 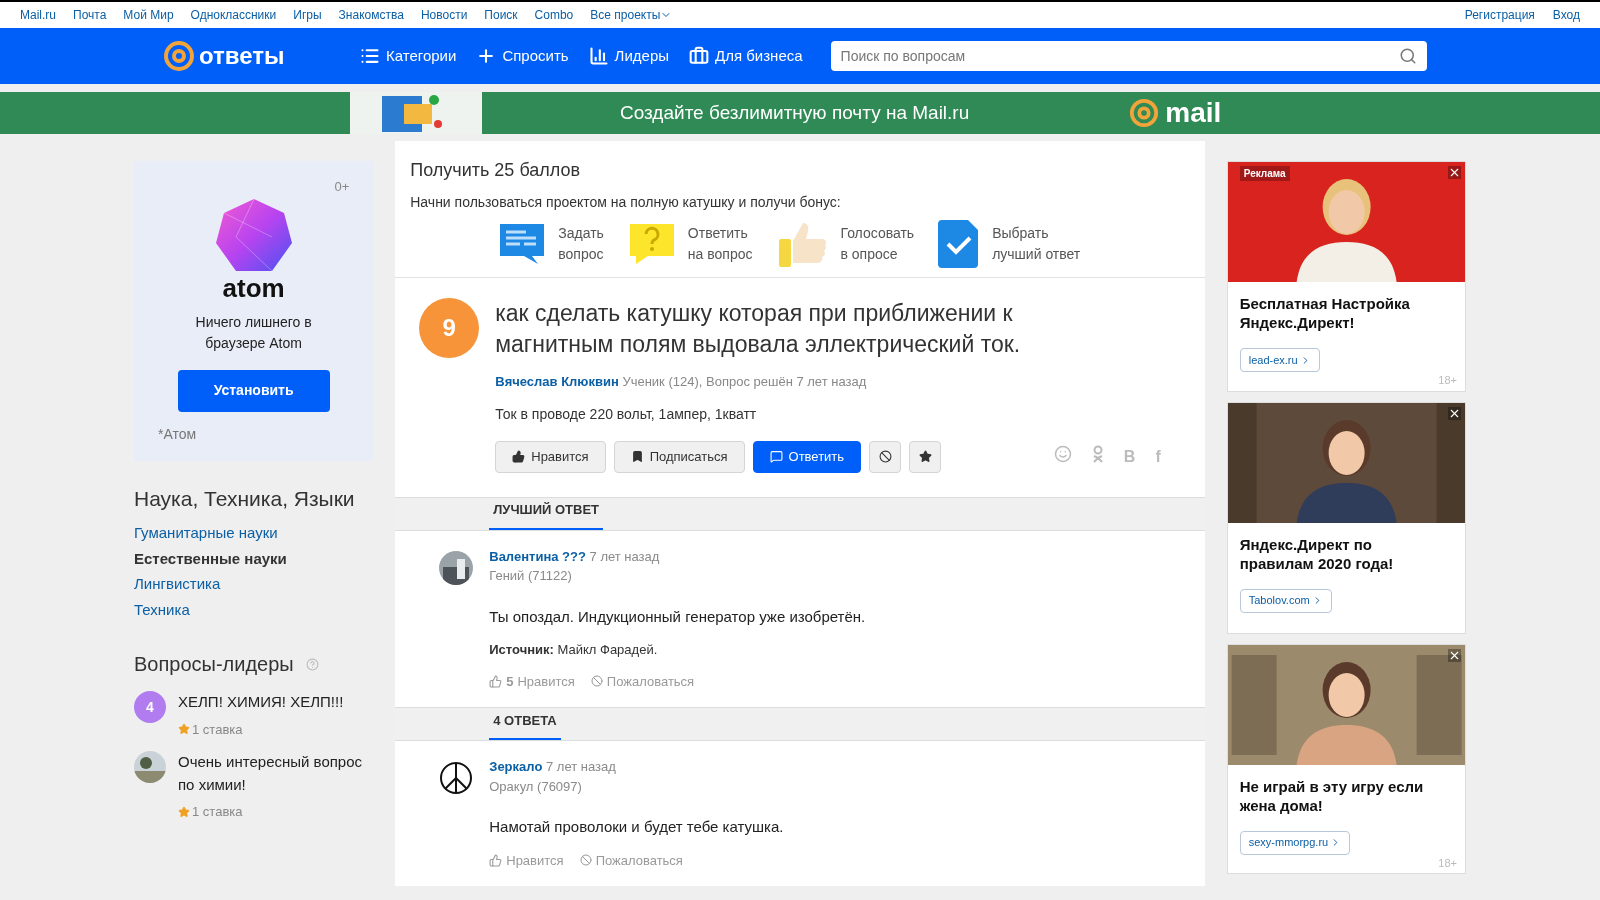 What do you see at coordinates (877, 244) in the screenshot?
I see `bonus-step-text: Голосовать в опросе` at bounding box center [877, 244].